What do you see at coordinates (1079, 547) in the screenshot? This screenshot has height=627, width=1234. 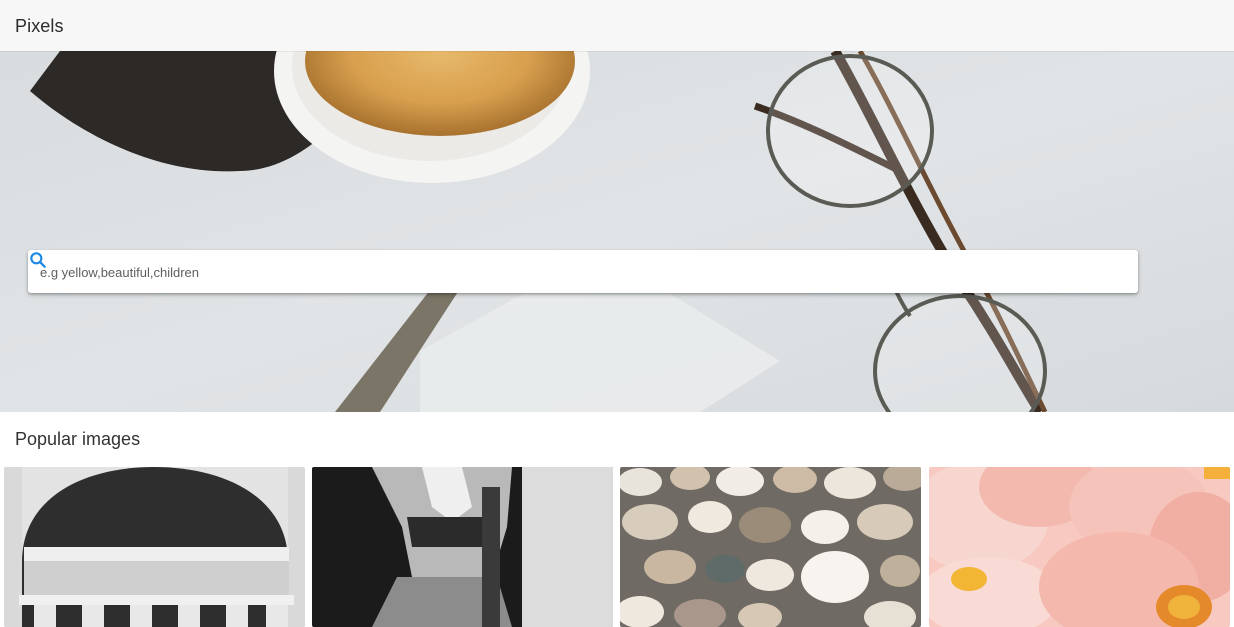 I see `gallery-image-flowers` at bounding box center [1079, 547].